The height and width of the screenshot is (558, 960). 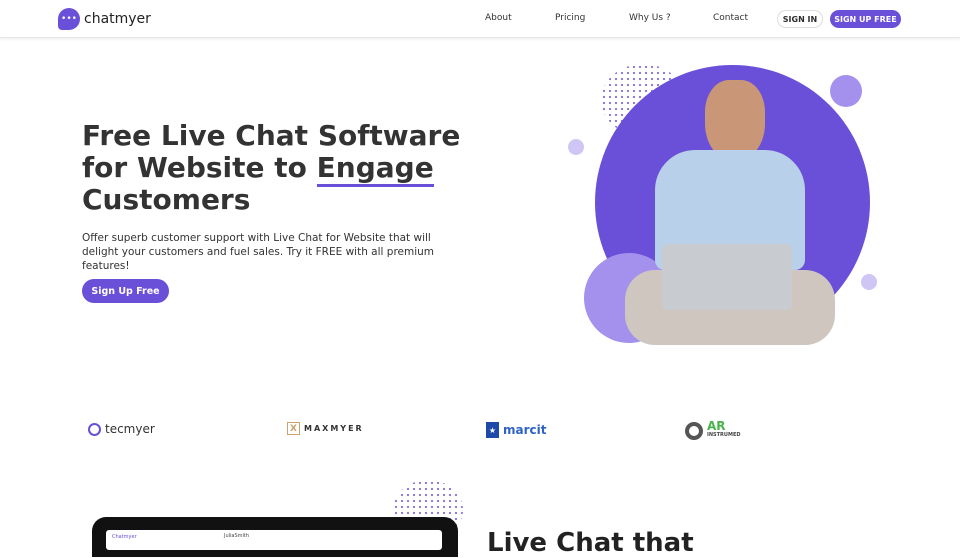 What do you see at coordinates (124, 537) in the screenshot?
I see `app-brand: Chatmyer` at bounding box center [124, 537].